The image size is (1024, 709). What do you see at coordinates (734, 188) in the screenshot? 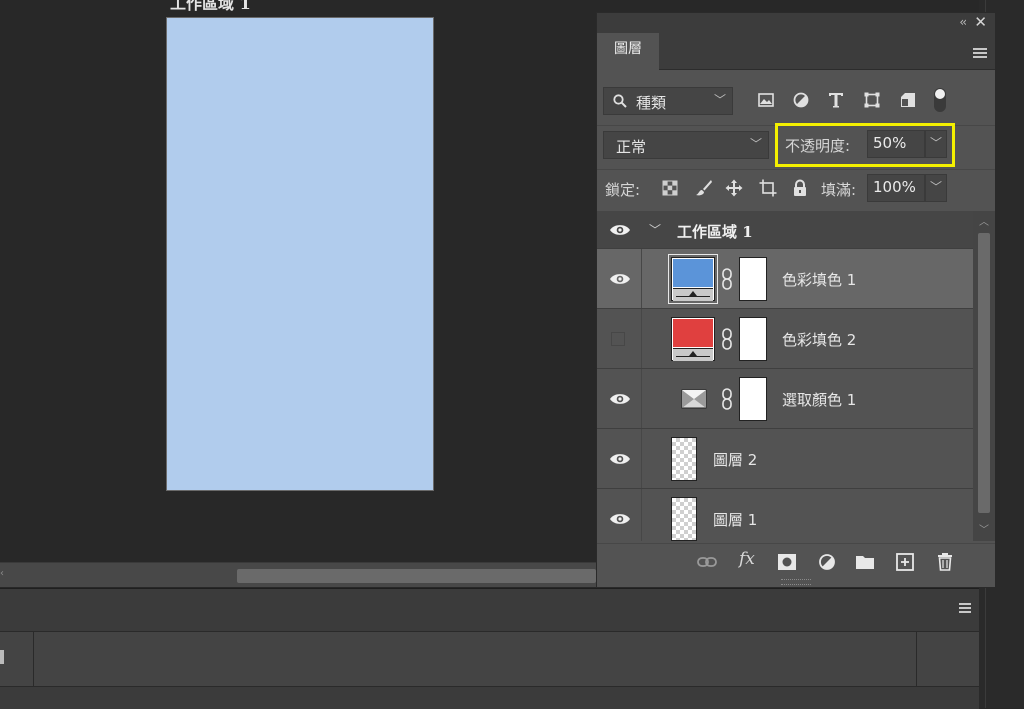
I see `lock-position-icon` at bounding box center [734, 188].